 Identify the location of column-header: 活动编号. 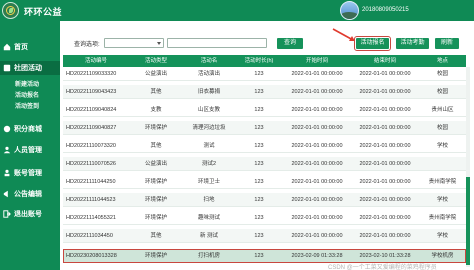
(96, 61).